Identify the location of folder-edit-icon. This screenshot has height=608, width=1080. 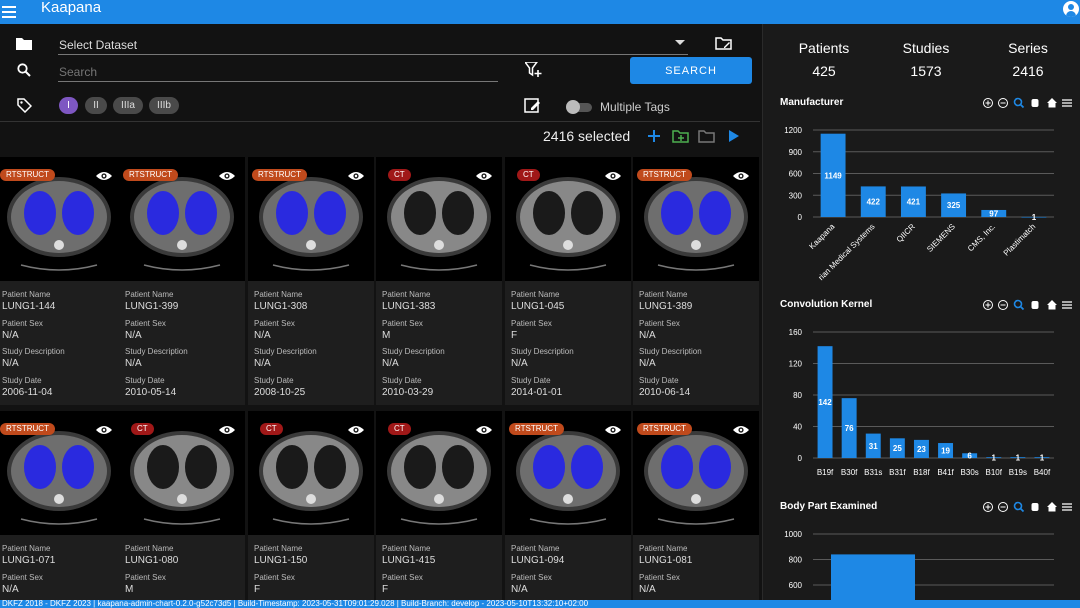
(723, 43).